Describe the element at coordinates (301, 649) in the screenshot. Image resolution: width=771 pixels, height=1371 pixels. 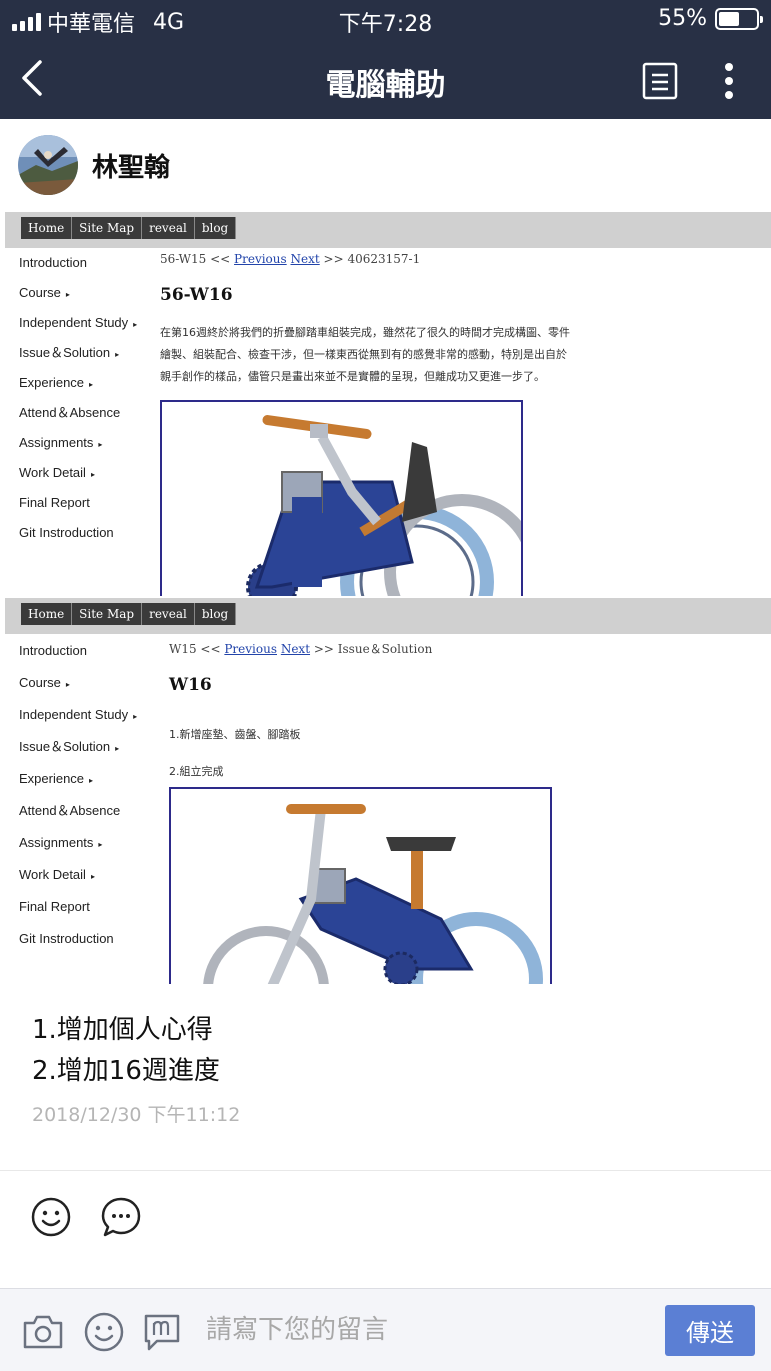
I see `site-breadcrumb: W15 << Previous Next >> Issue＆Solution` at that location.